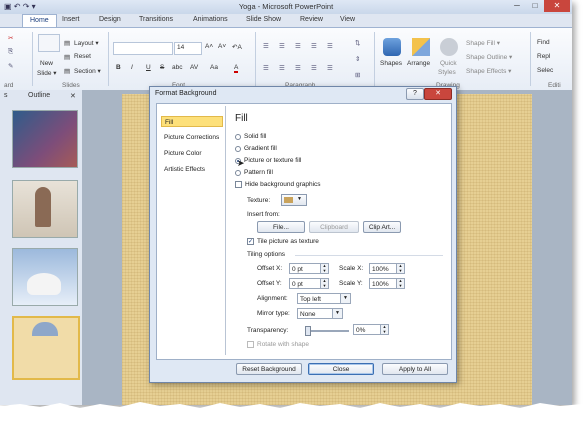  What do you see at coordinates (421, 47) in the screenshot?
I see `arrange-icon` at bounding box center [421, 47].